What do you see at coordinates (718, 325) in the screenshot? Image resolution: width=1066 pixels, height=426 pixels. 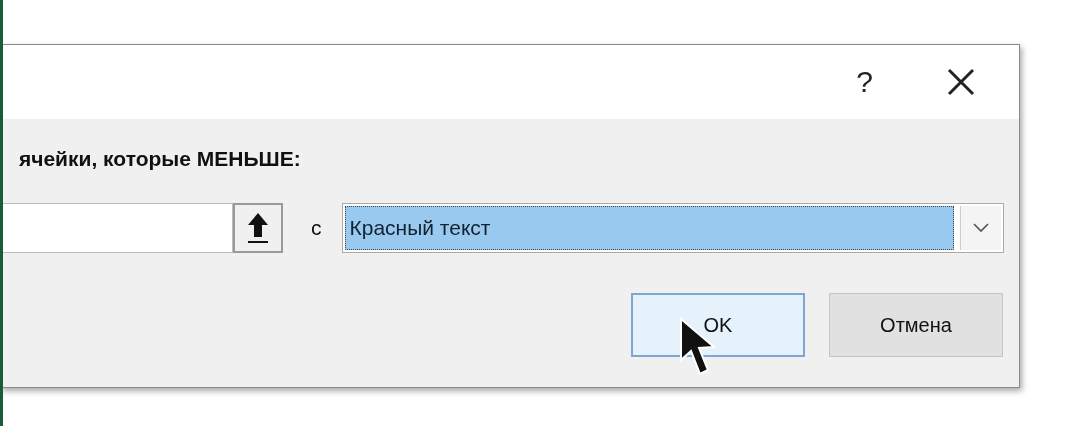 I see `ok-button: OK` at bounding box center [718, 325].